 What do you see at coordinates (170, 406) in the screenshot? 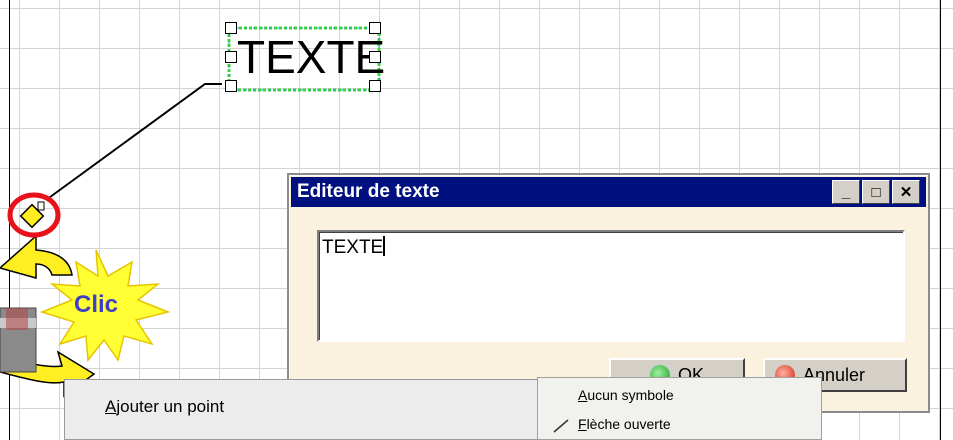
I see `menu-item-add-point-label: jouter un point` at bounding box center [170, 406].